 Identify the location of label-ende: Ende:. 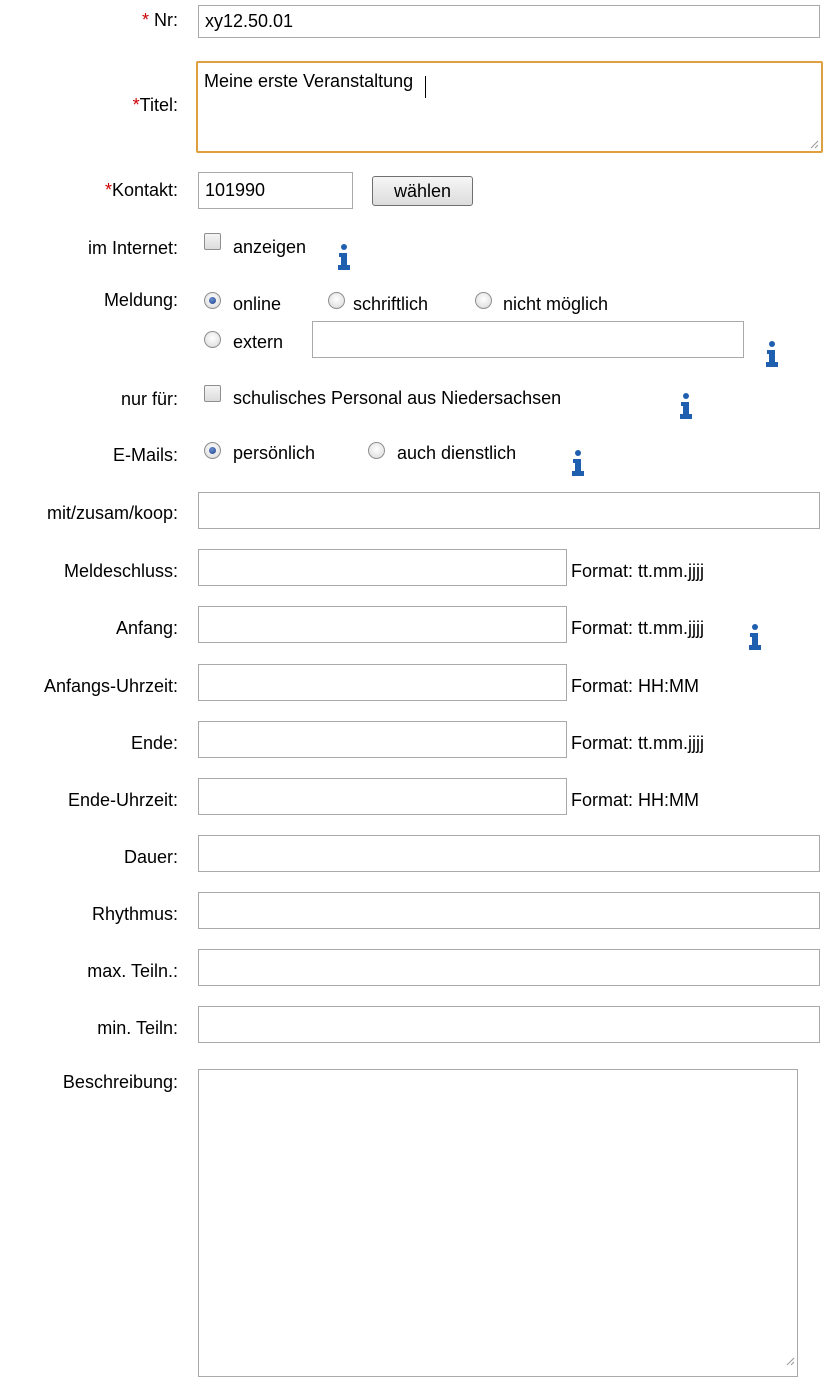
(154, 743).